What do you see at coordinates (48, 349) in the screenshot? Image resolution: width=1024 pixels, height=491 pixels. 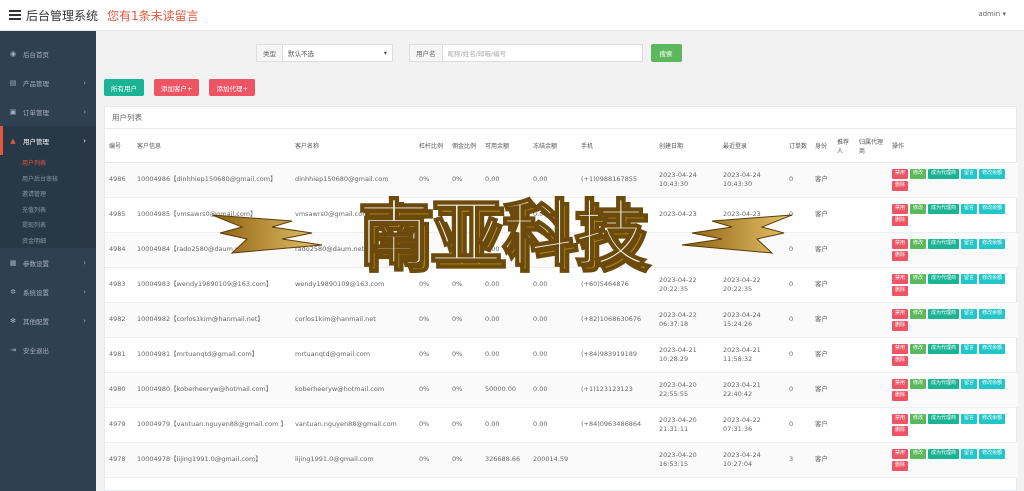 I see `sidebar-item-logout: ⇥ 安全退出` at bounding box center [48, 349].